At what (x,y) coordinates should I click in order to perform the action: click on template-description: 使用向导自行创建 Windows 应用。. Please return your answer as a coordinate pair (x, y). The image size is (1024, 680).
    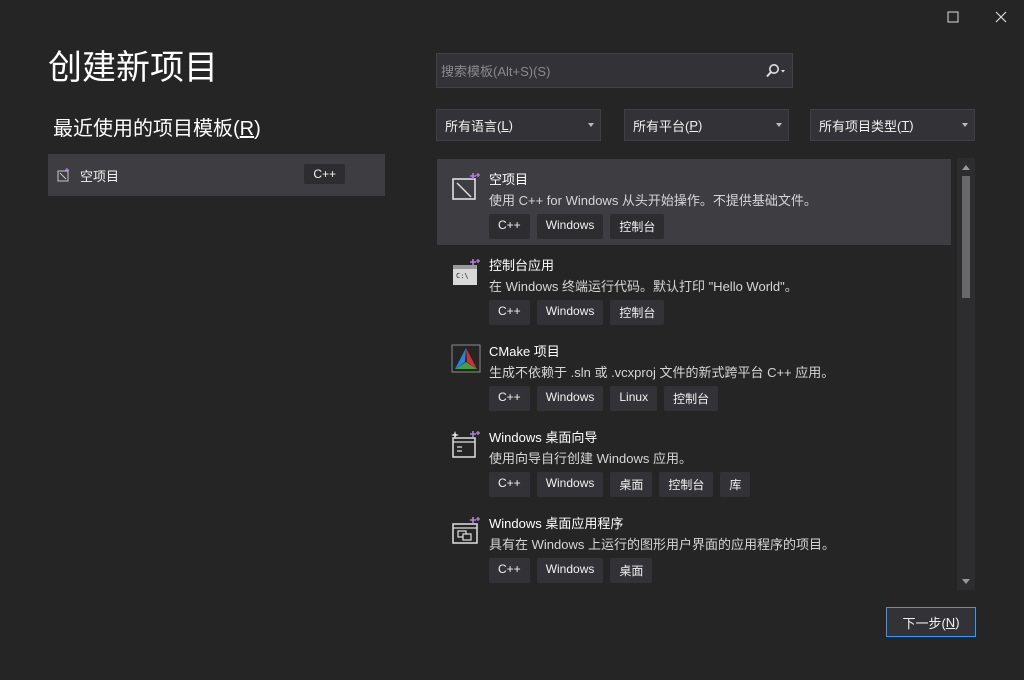
    Looking at the image, I should click on (590, 458).